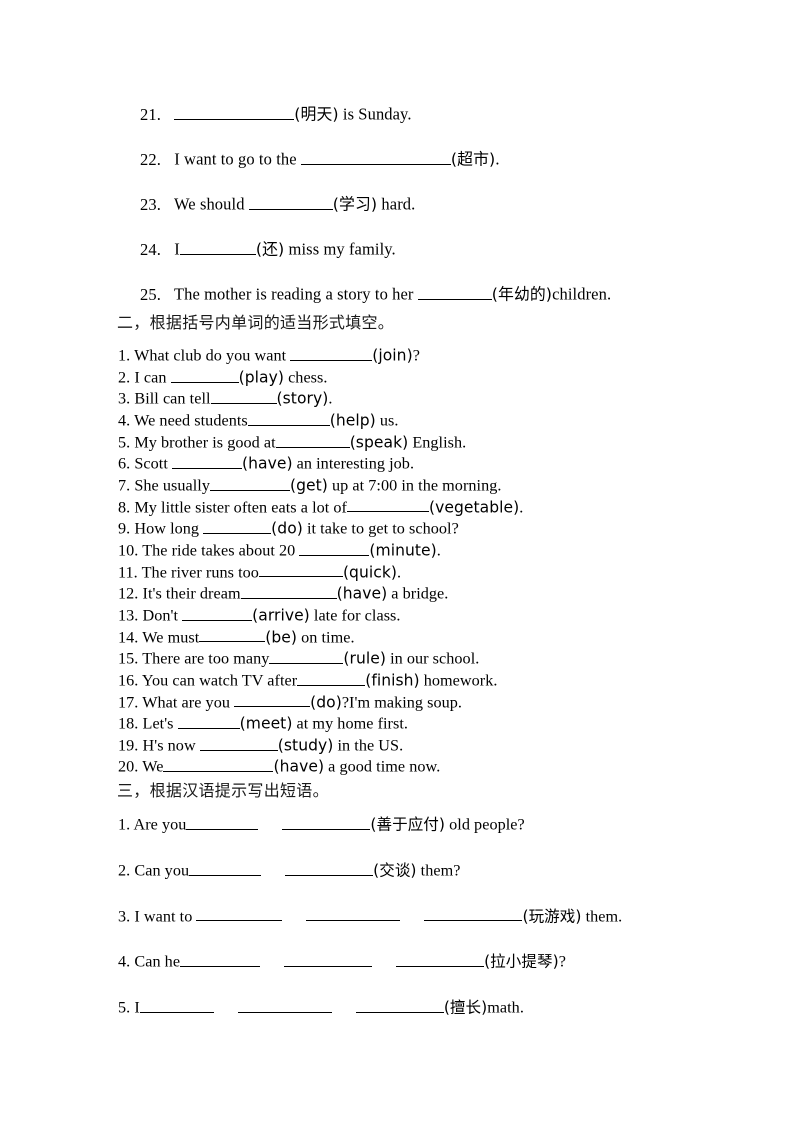 This screenshot has height=1123, width=794. What do you see at coordinates (505, 1007) in the screenshot?
I see `question-text-after: math.` at bounding box center [505, 1007].